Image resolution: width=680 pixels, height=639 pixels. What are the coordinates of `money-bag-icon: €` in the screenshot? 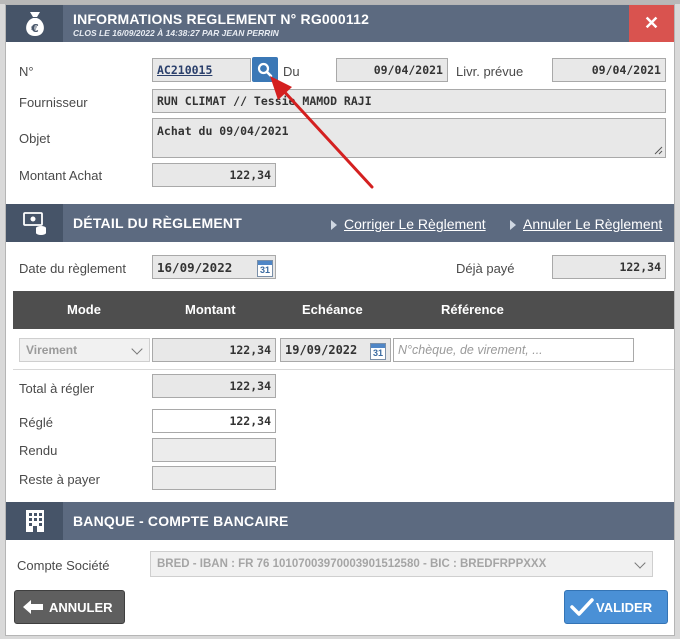 It's located at (34, 23).